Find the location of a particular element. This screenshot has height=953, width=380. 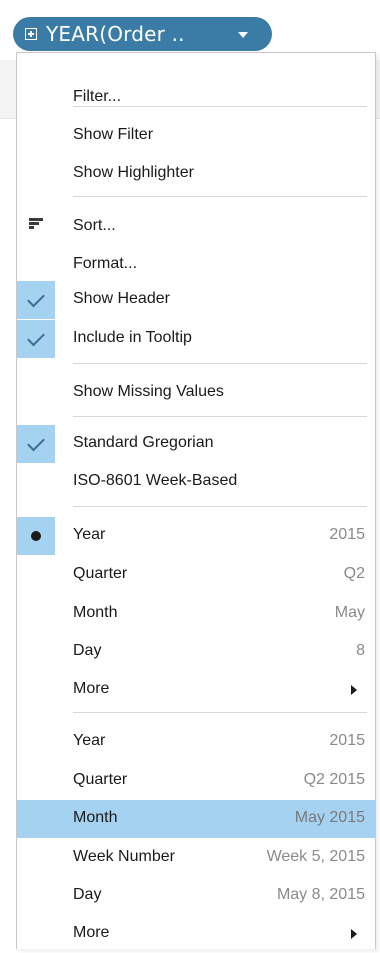

field-pill: YEAR(Order .. is located at coordinates (142, 34).